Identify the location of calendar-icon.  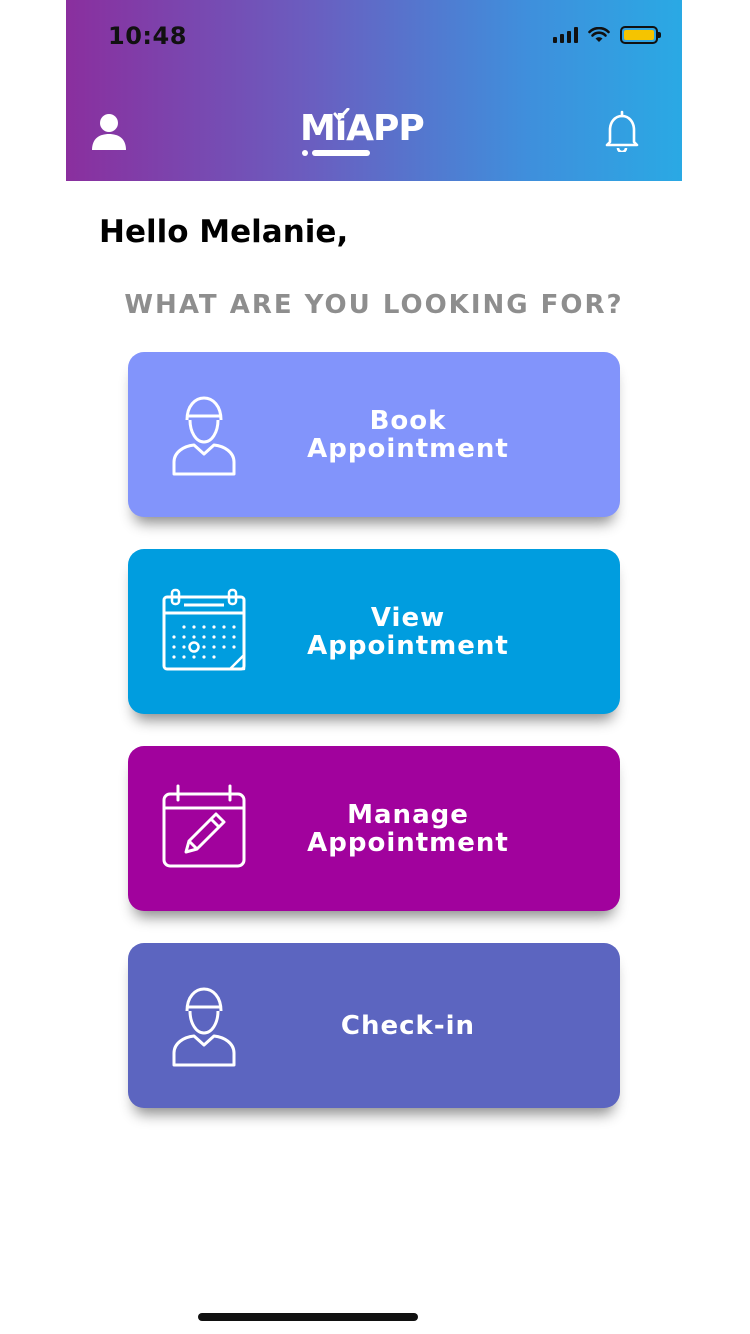
(204, 629).